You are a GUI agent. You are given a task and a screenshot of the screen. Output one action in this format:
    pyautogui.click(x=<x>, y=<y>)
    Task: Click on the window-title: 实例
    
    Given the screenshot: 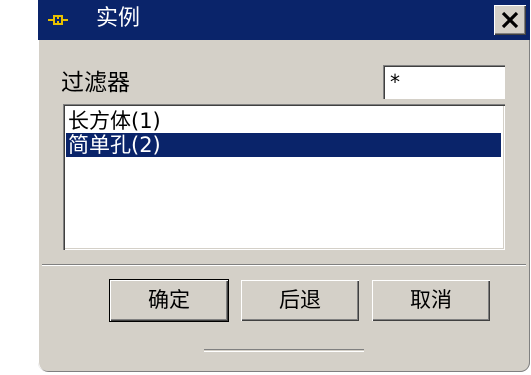 What is the action you would take?
    pyautogui.click(x=118, y=18)
    